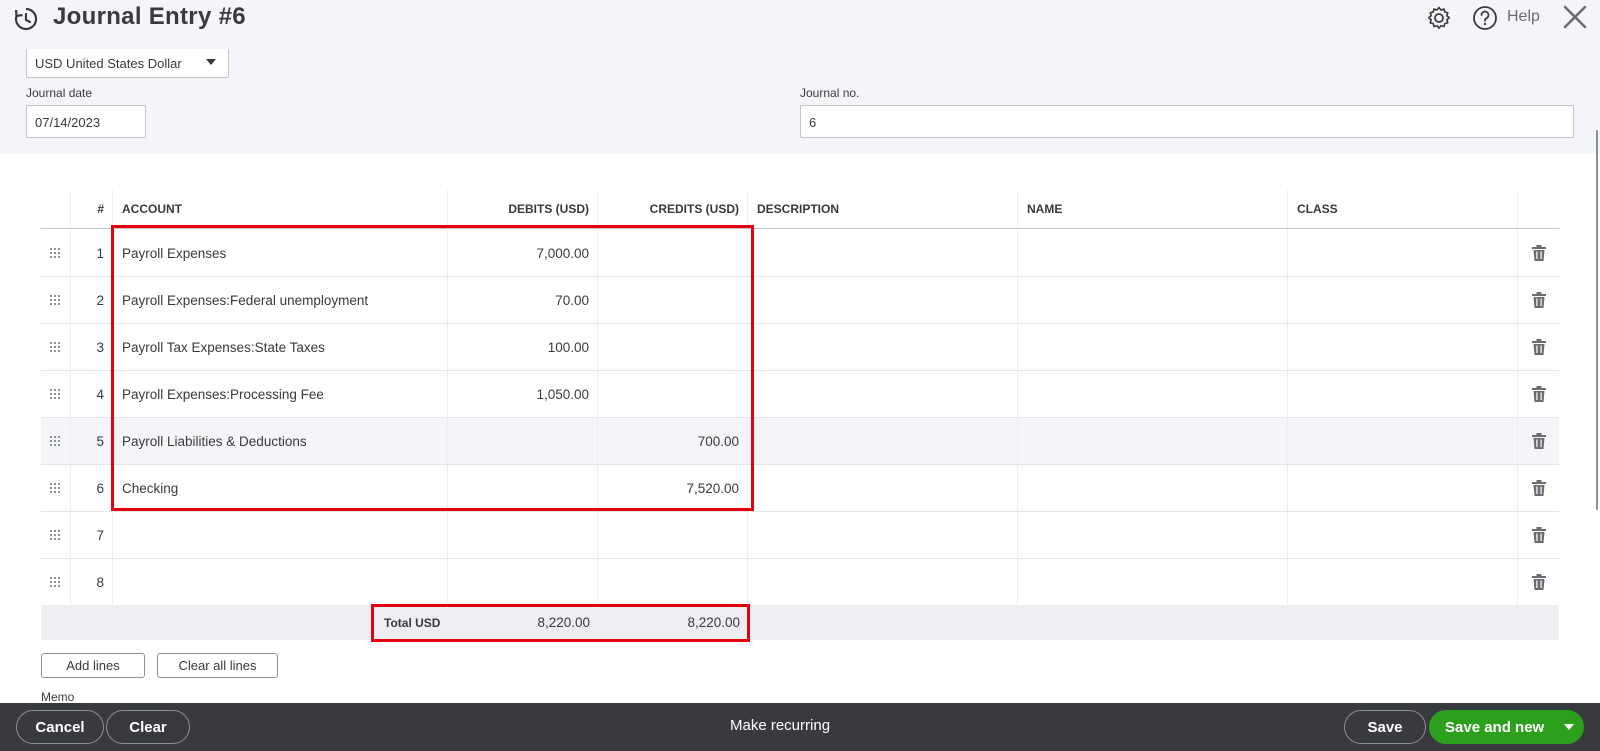 The image size is (1600, 751). Describe the element at coordinates (92, 535) in the screenshot. I see `line-number: 7` at that location.